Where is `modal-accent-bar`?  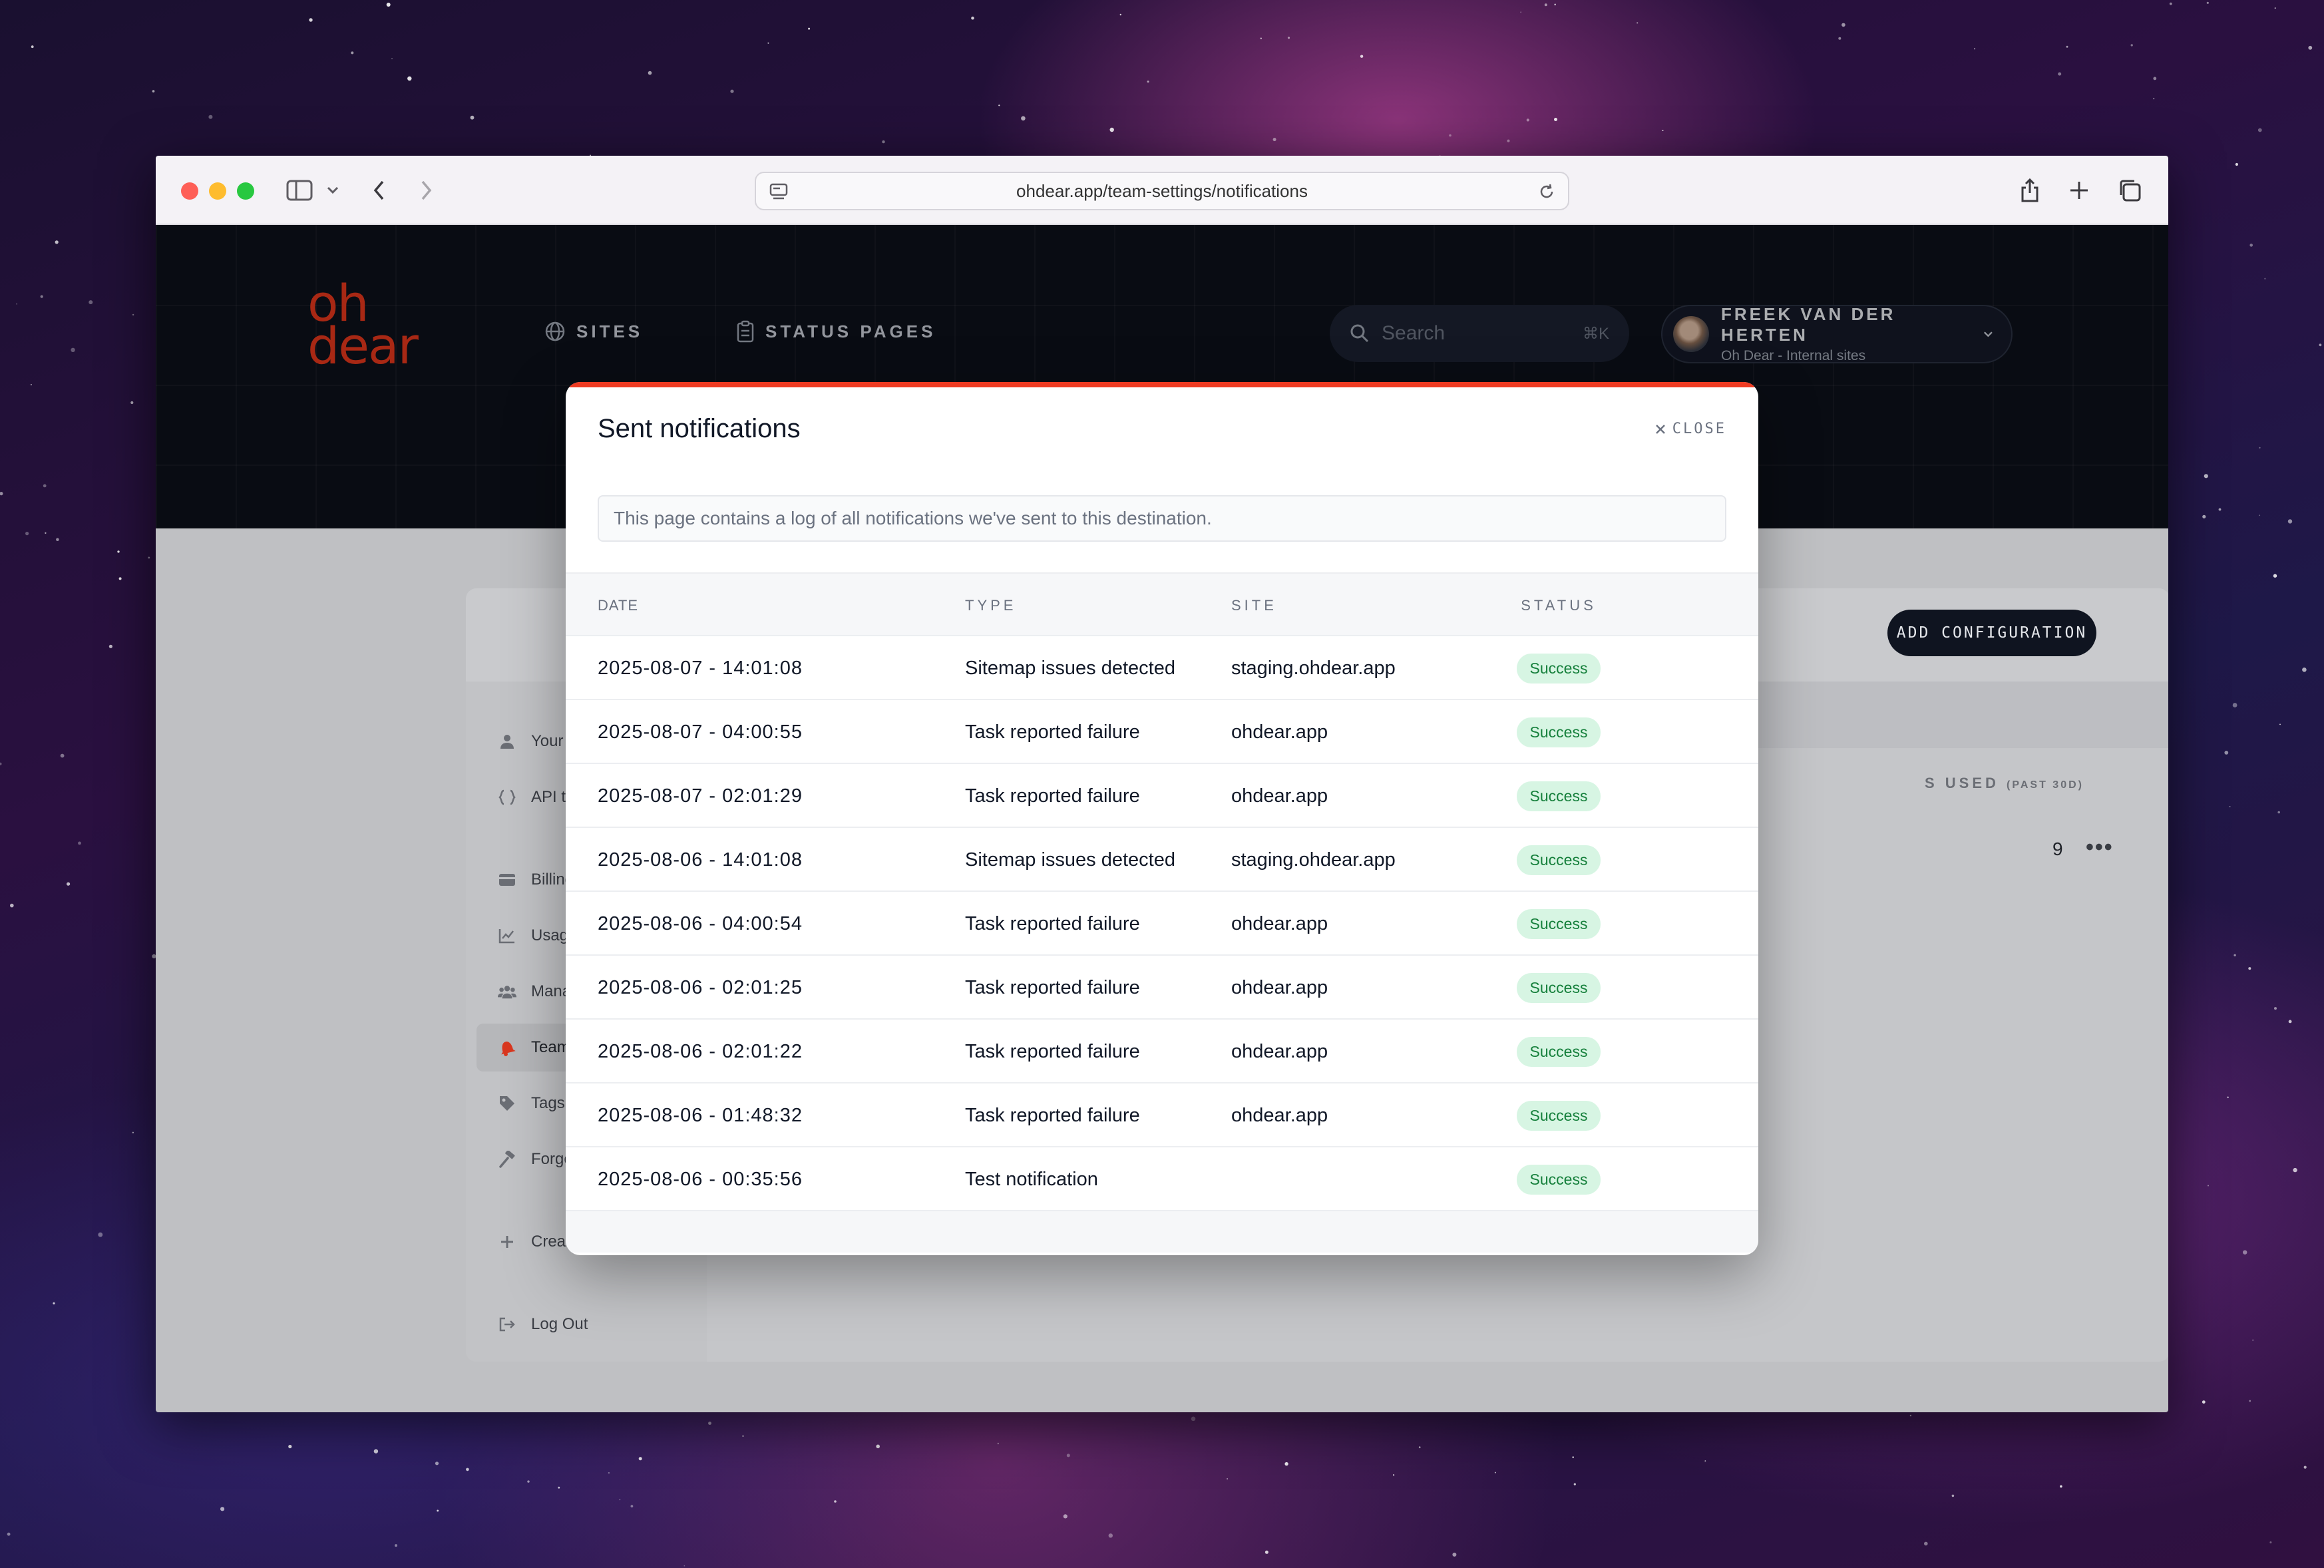 modal-accent-bar is located at coordinates (1162, 384).